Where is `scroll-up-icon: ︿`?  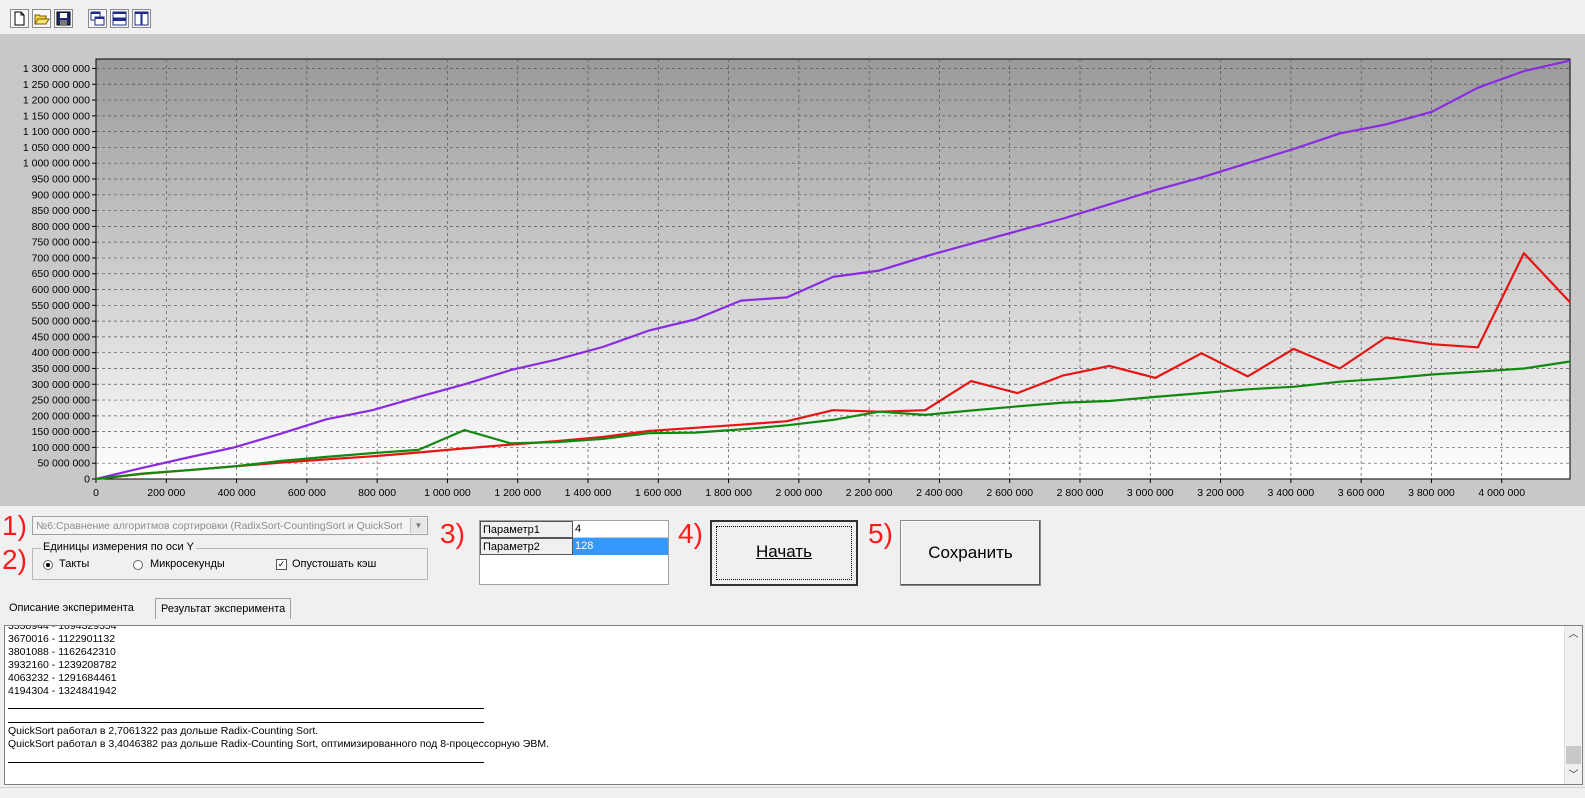
scroll-up-icon: ︿ is located at coordinates (1573, 634).